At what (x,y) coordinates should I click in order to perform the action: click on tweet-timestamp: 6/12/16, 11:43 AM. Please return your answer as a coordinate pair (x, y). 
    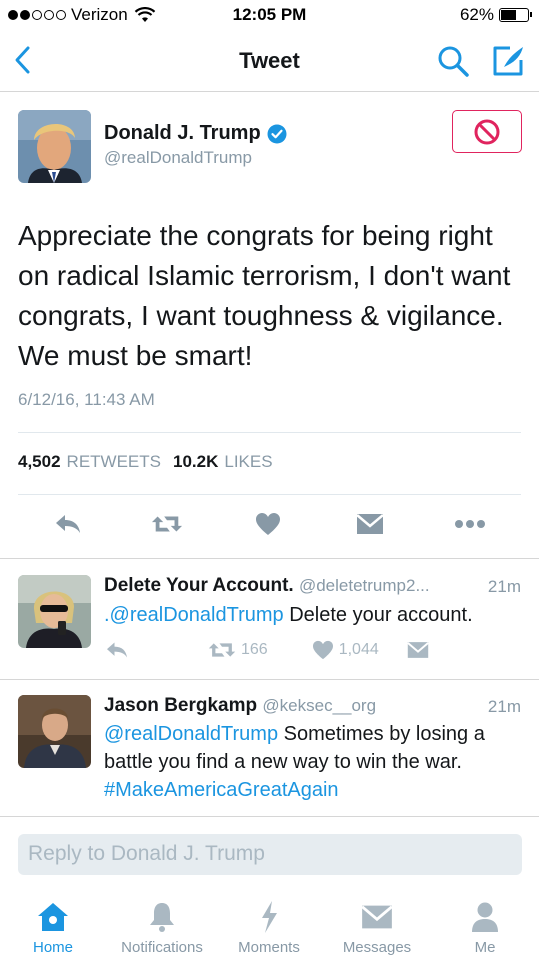
    Looking at the image, I should click on (86, 399).